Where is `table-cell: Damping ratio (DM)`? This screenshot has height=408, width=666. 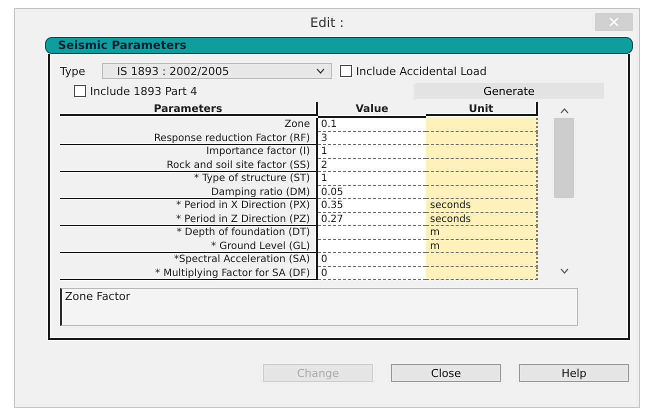
table-cell: Damping ratio (DM) is located at coordinates (189, 192).